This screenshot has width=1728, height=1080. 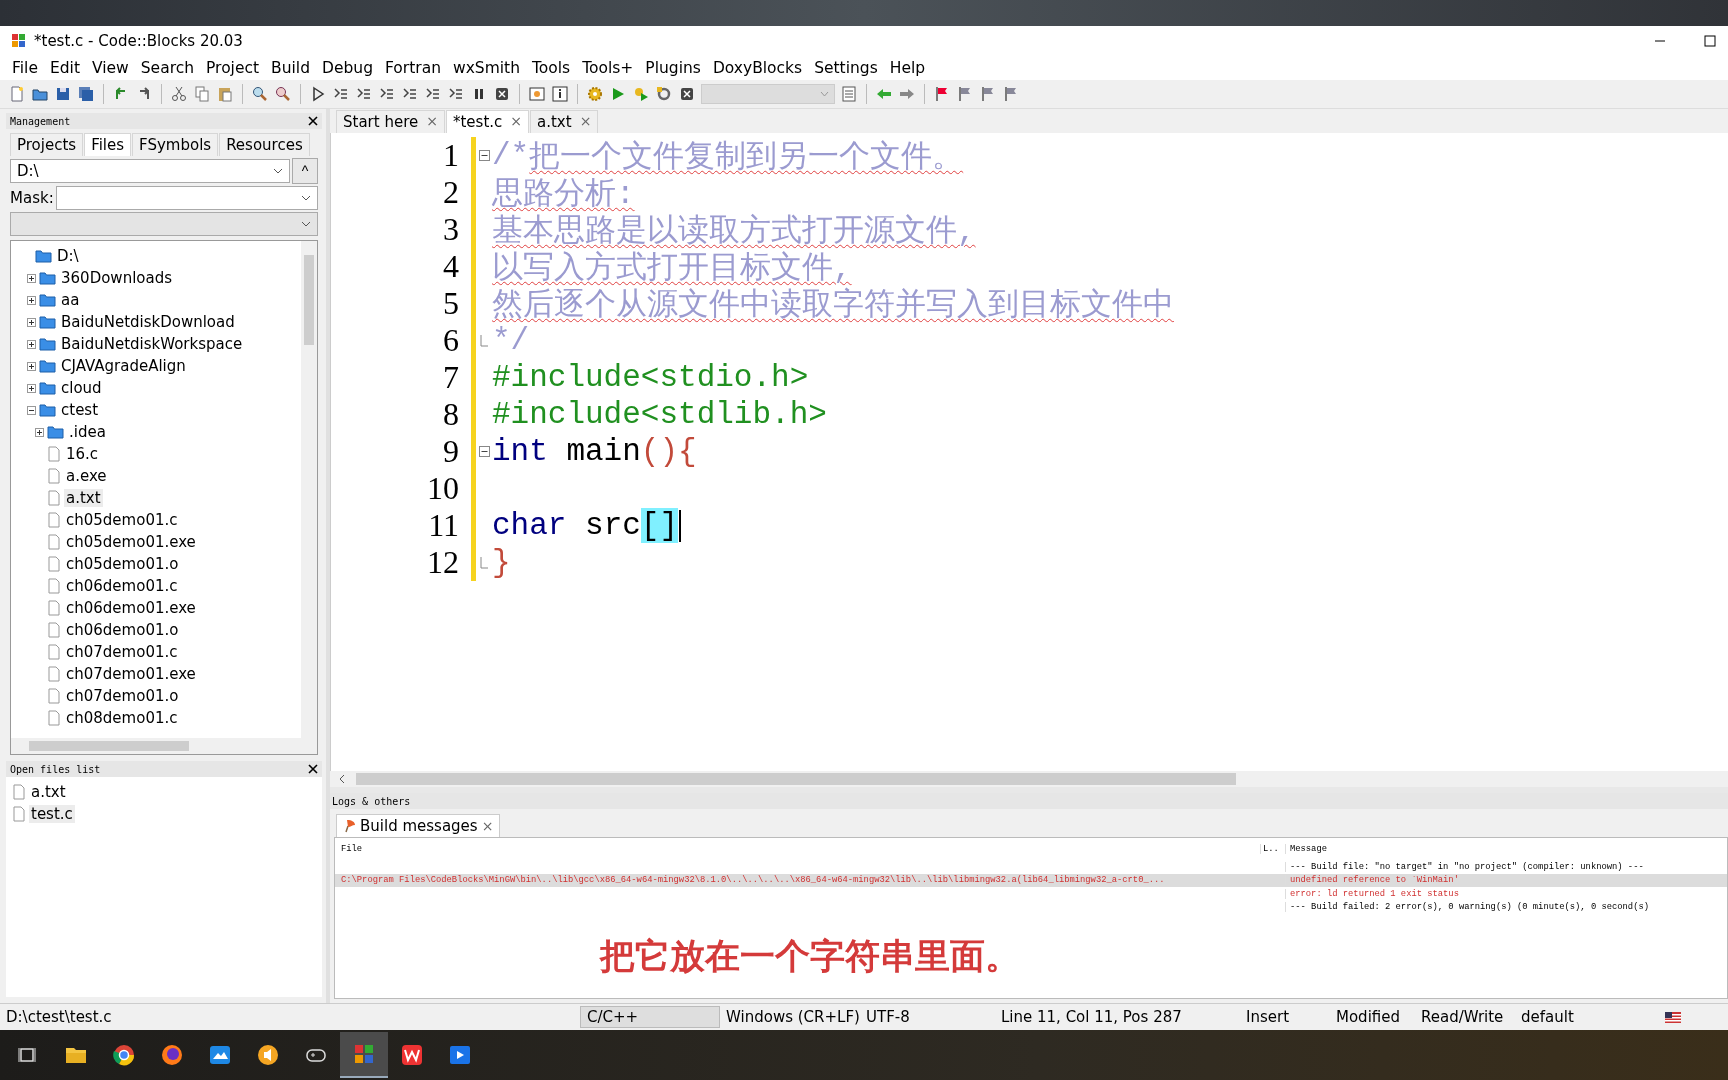 I want to click on tree-item: ch07demo01.o, so click(x=122, y=696).